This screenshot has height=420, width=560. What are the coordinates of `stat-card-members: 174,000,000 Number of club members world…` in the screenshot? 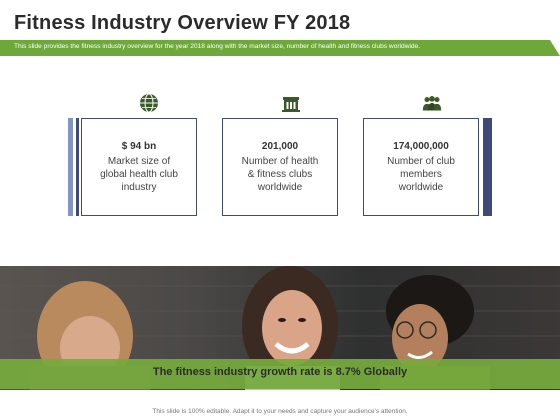 It's located at (421, 167).